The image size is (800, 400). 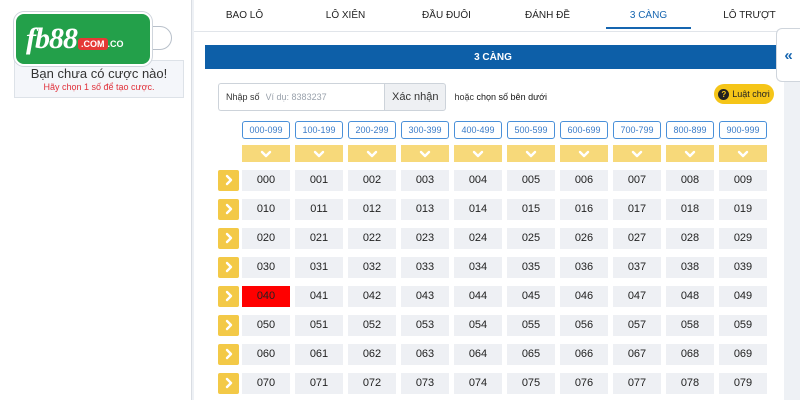 I want to click on number-cell: 056, so click(x=584, y=325).